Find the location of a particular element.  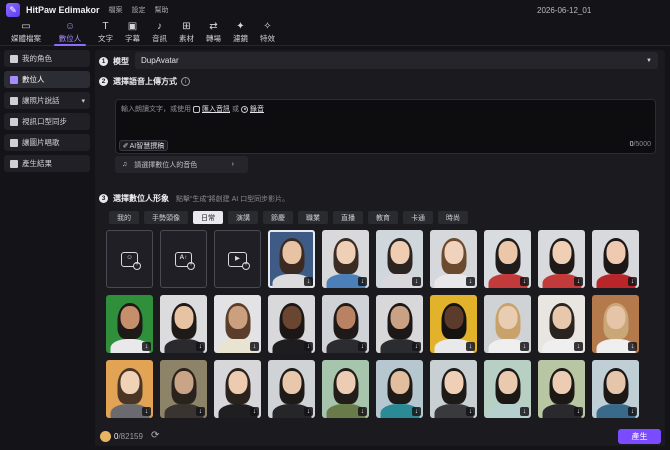

tool-assets: ⊞ 素材 is located at coordinates (186, 32).